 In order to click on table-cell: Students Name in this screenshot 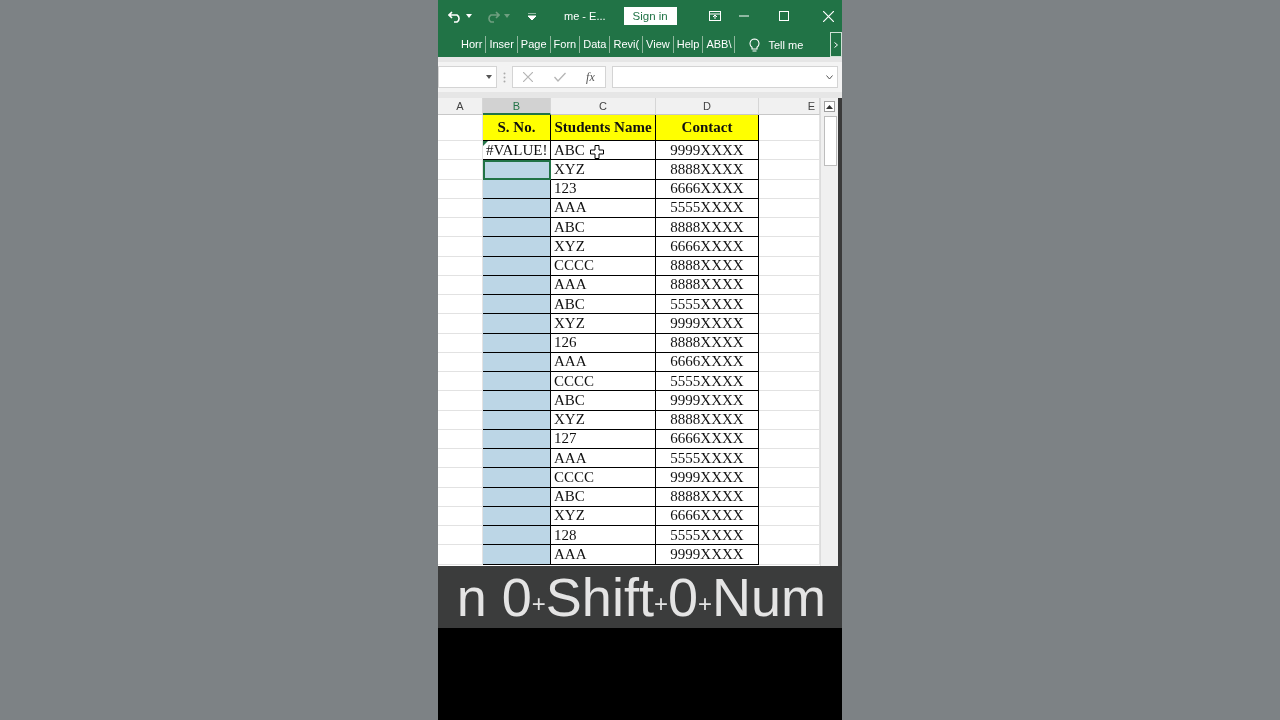, I will do `click(603, 128)`.